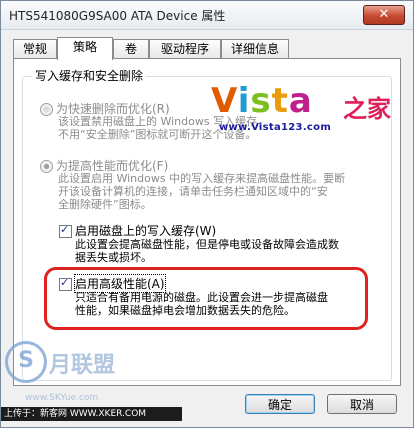 The width and height of the screenshot is (414, 428). What do you see at coordinates (46, 166) in the screenshot?
I see `performance-radio` at bounding box center [46, 166].